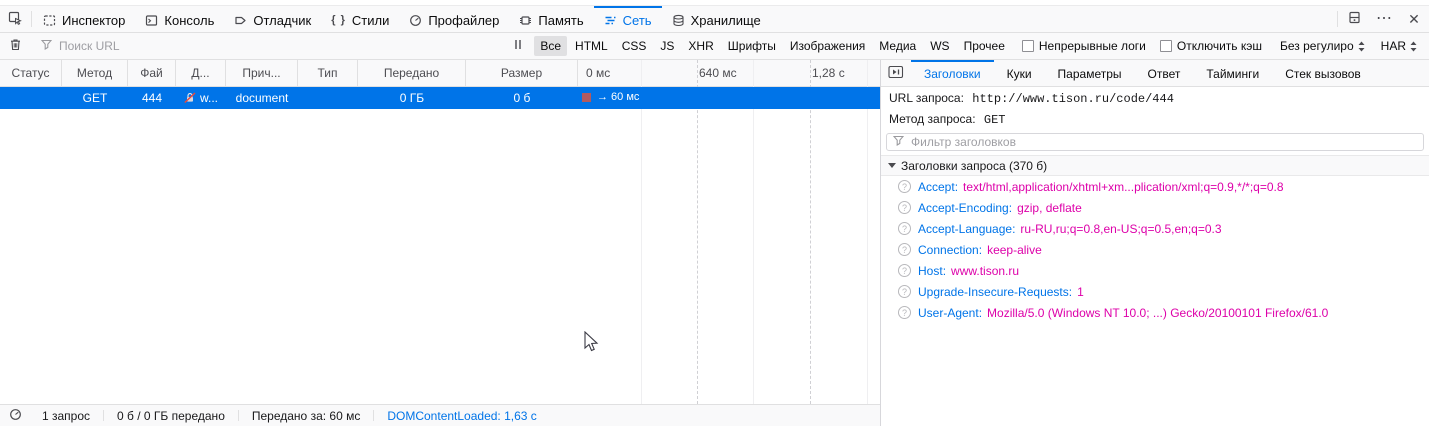 This screenshot has width=1429, height=426. I want to click on tab-cookies: Куки, so click(1019, 73).